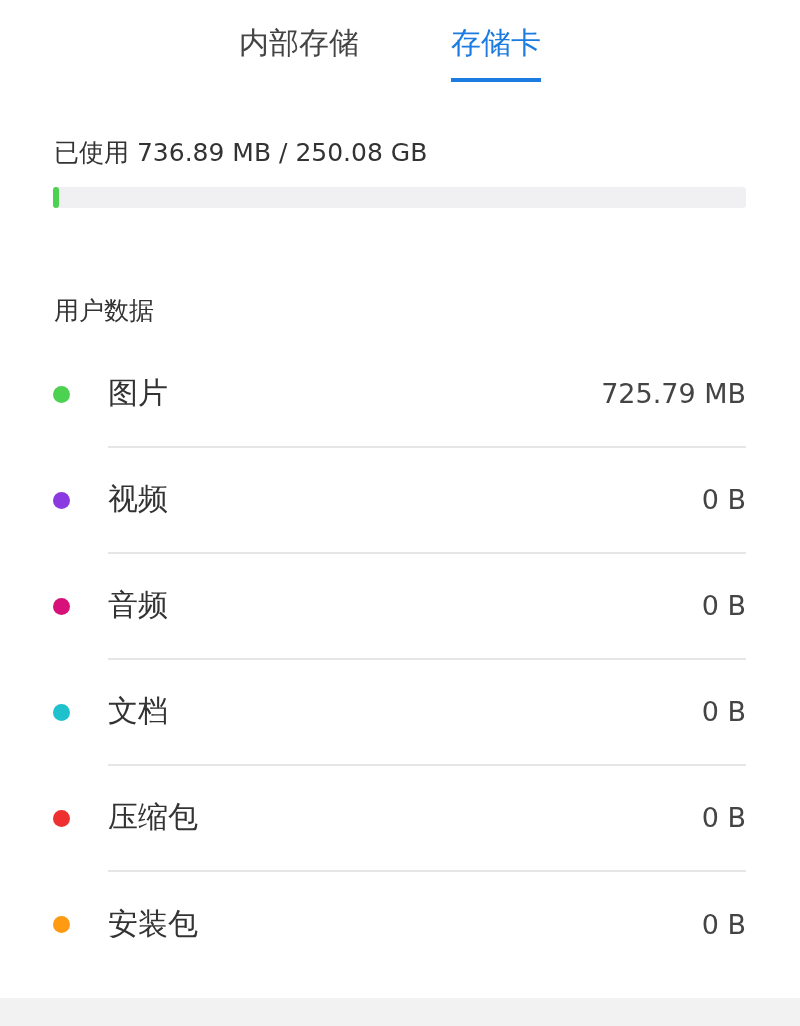  What do you see at coordinates (138, 392) in the screenshot?
I see `category-name: 图片` at bounding box center [138, 392].